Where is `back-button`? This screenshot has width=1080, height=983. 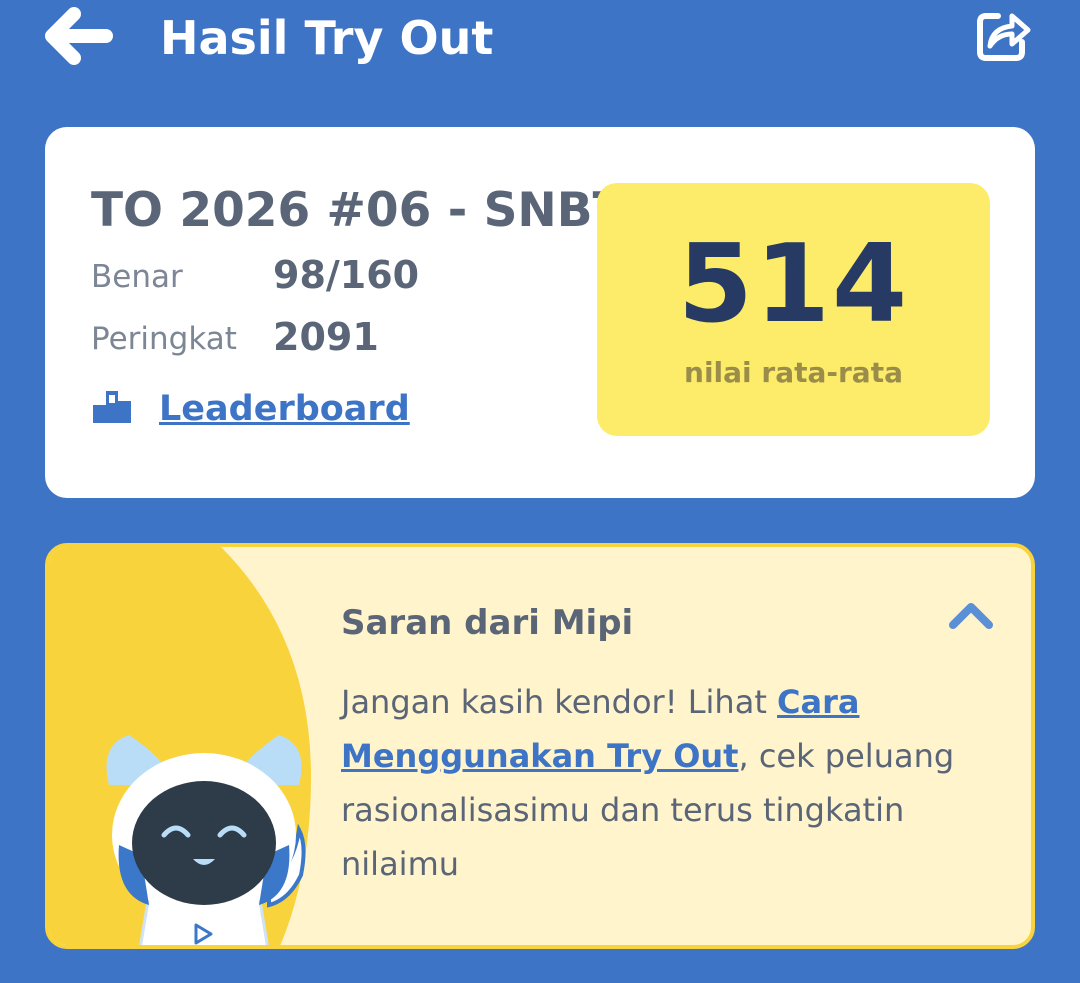 back-button is located at coordinates (79, 36).